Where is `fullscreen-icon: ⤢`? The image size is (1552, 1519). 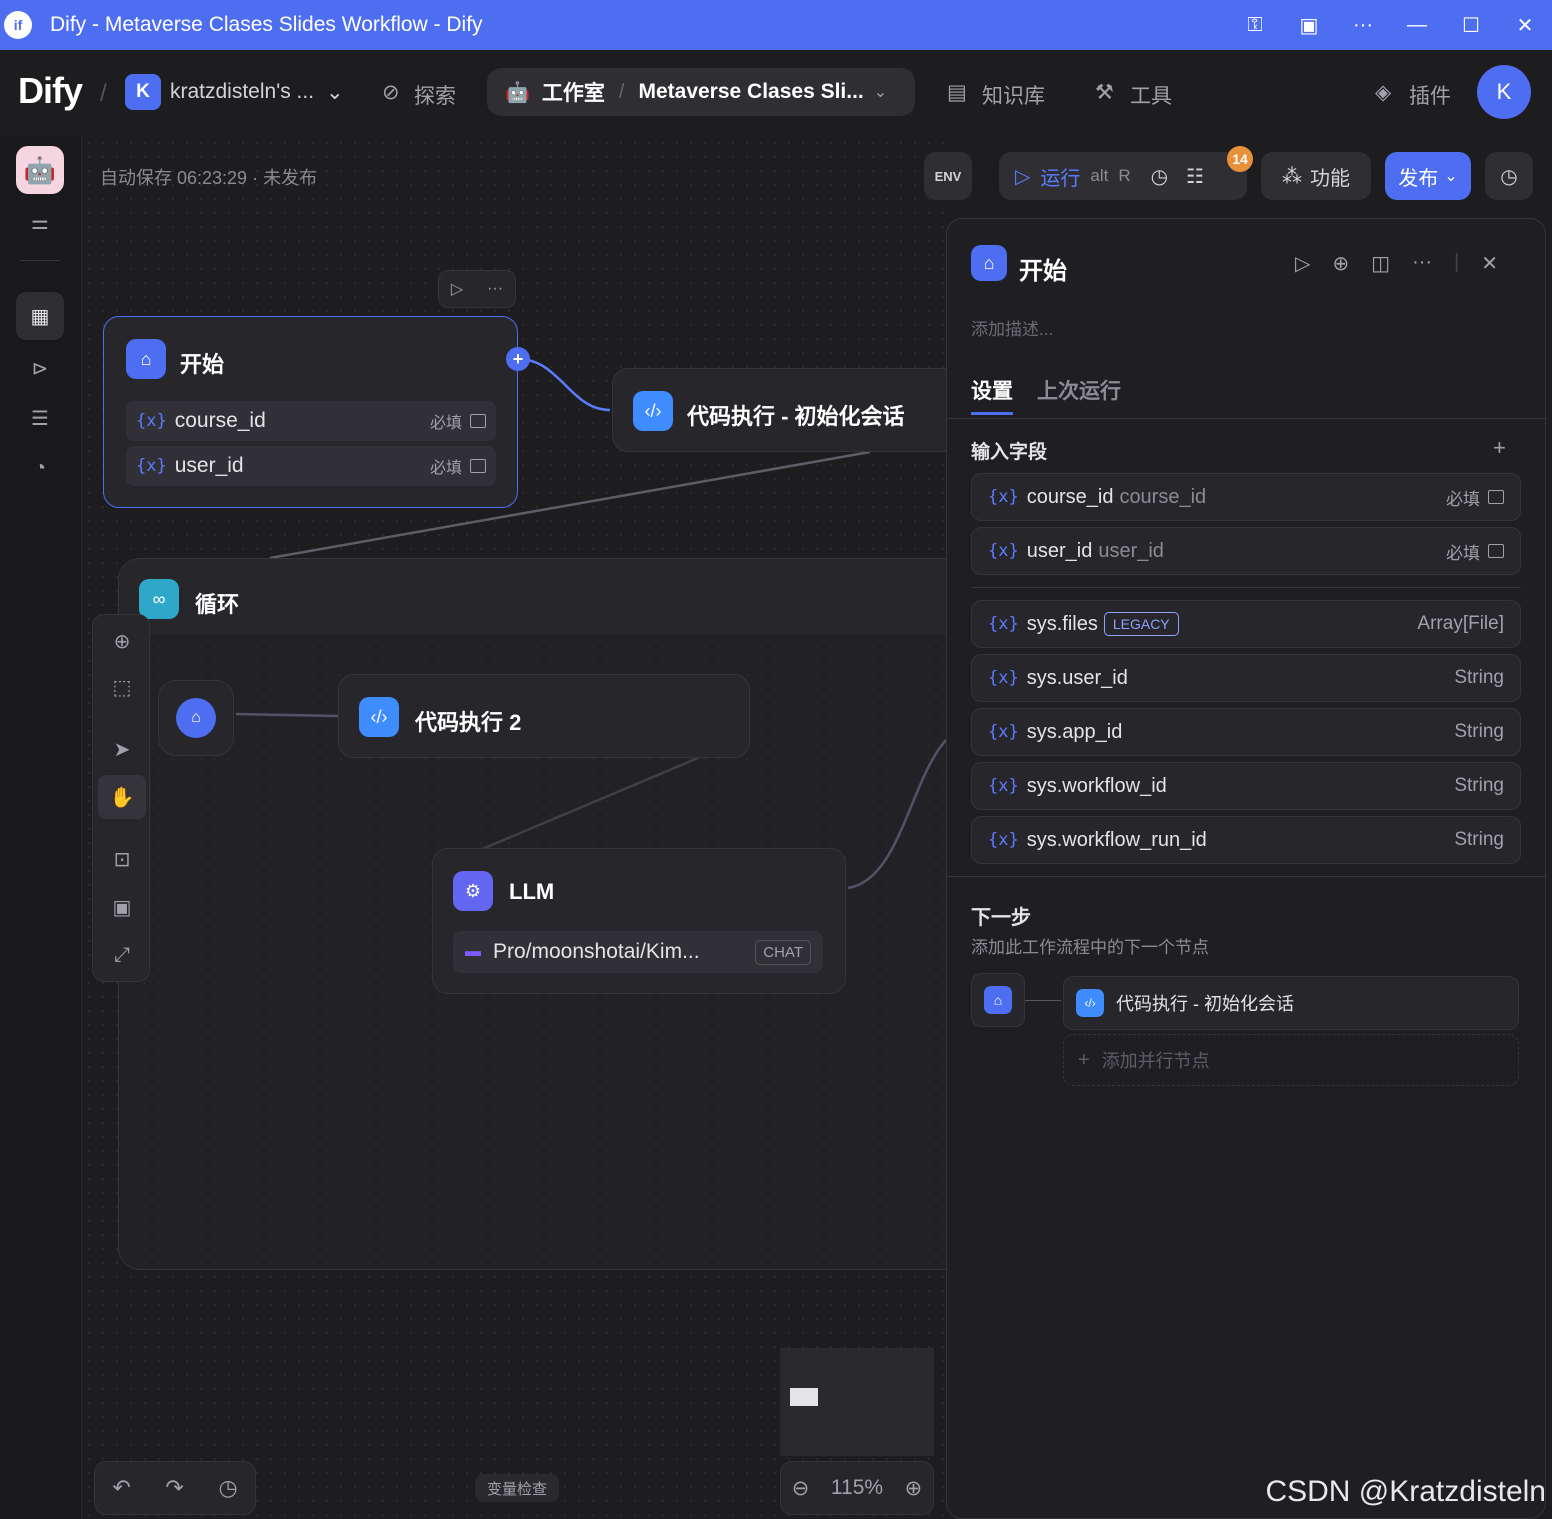
fullscreen-icon: ⤢ is located at coordinates (122, 955).